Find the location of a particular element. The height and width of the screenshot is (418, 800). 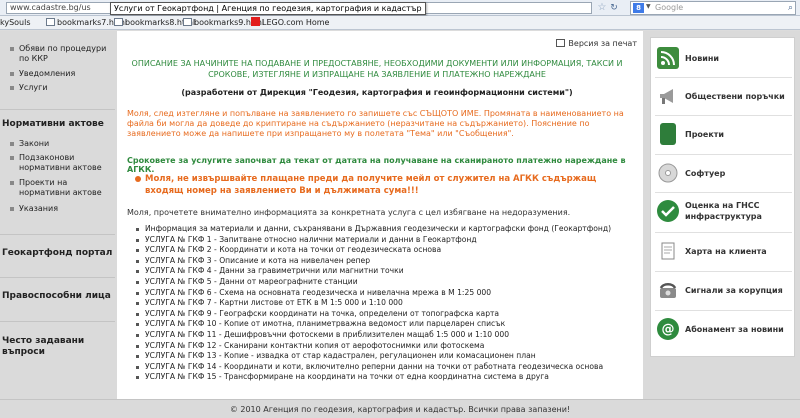

quick-link-label: Оценка на ГНСС инфраструктура is located at coordinates (723, 211).